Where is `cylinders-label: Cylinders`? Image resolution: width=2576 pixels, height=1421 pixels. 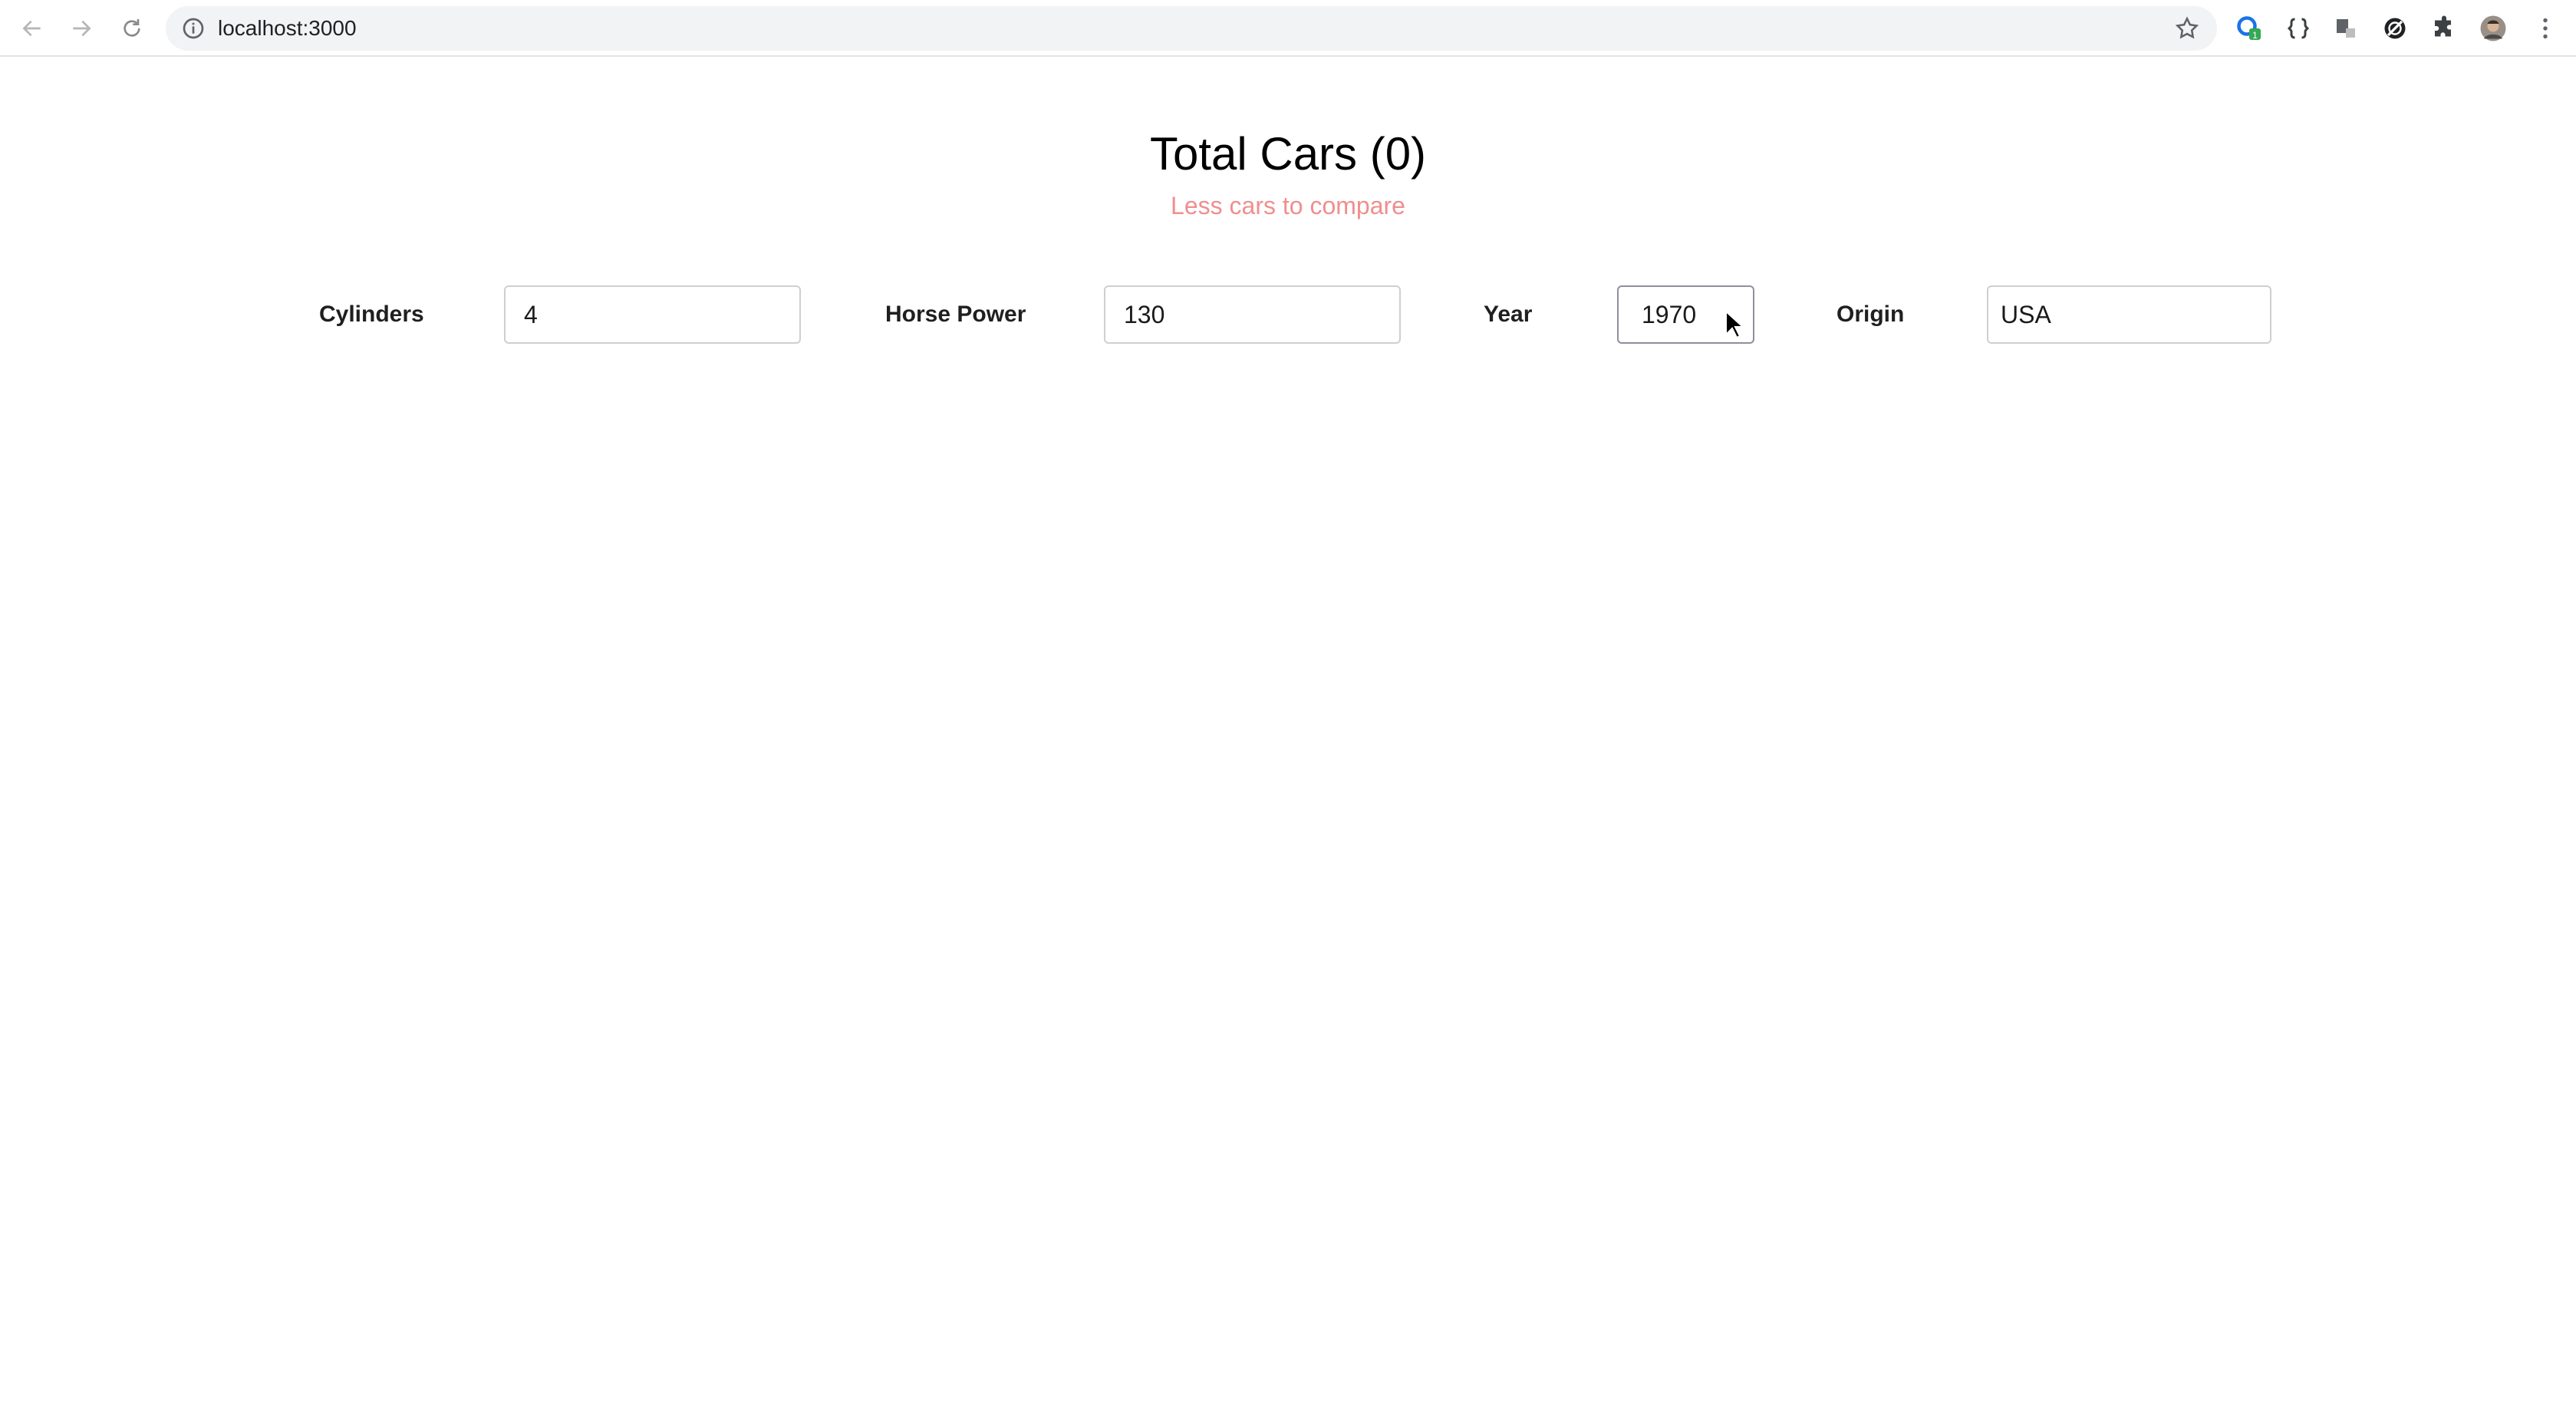 cylinders-label: Cylinders is located at coordinates (371, 314).